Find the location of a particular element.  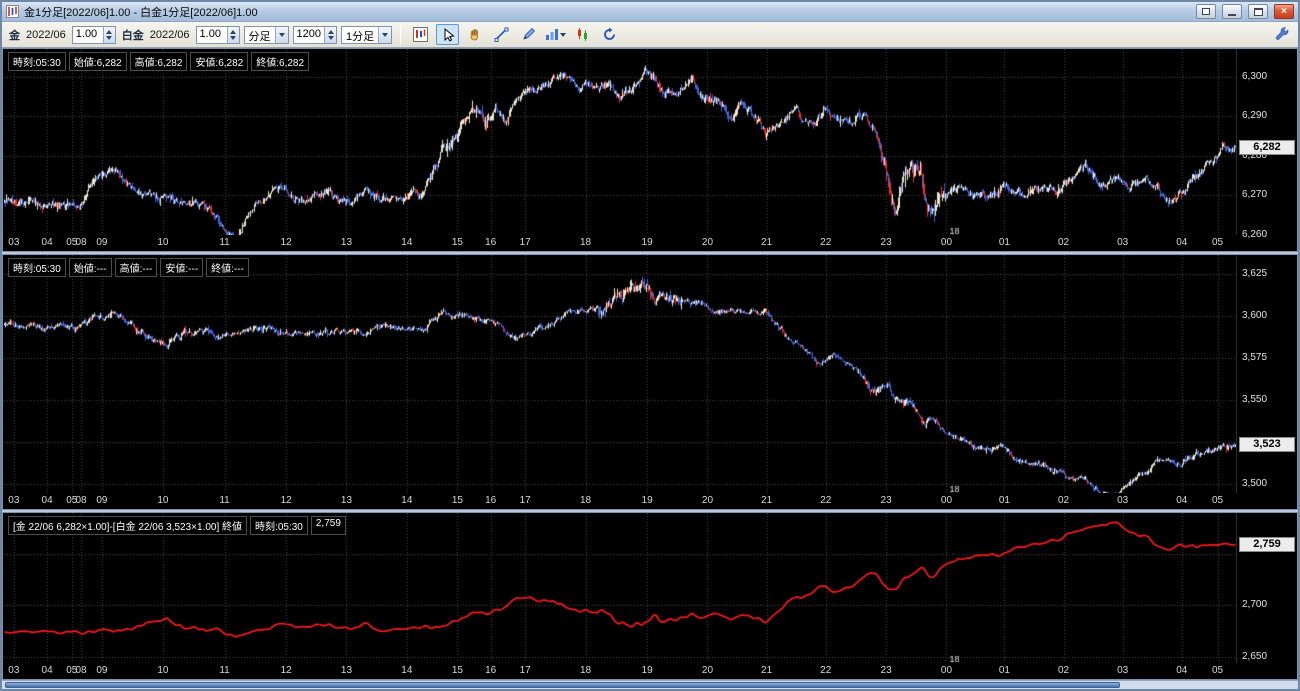

time-tick-label: 17 is located at coordinates (525, 242).